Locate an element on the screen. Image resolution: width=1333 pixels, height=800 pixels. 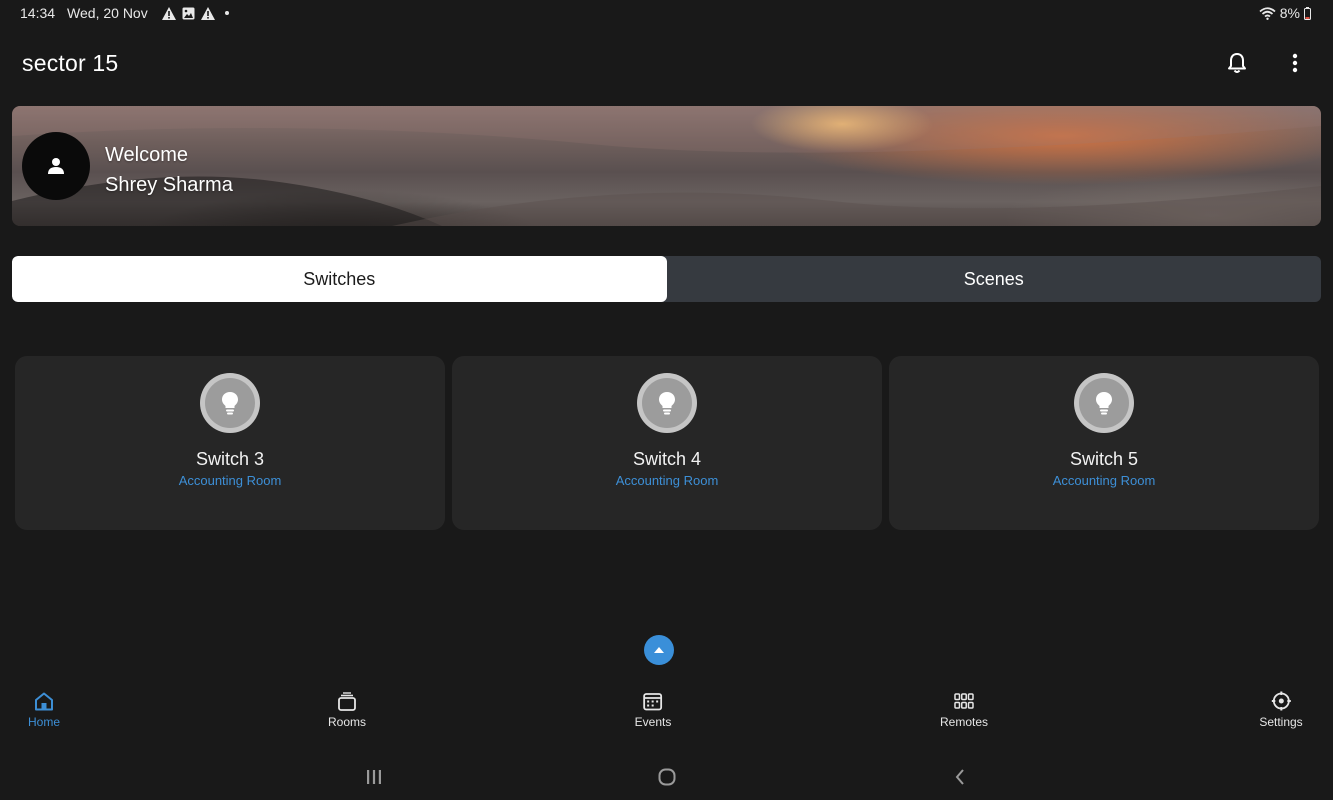
status-bar: 14:34 Wed, 20 Nov 8% is located at coordinates (666, 13).